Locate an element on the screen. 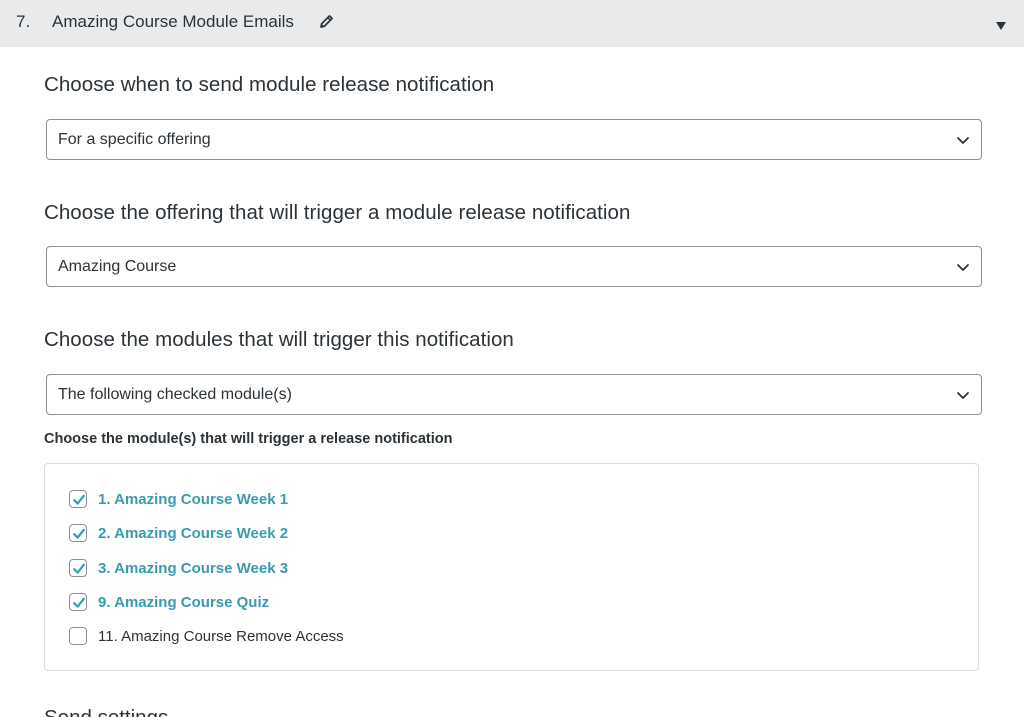 This screenshot has width=1024, height=717. module-label: 11. Amazing Course Remove Access is located at coordinates (221, 636).